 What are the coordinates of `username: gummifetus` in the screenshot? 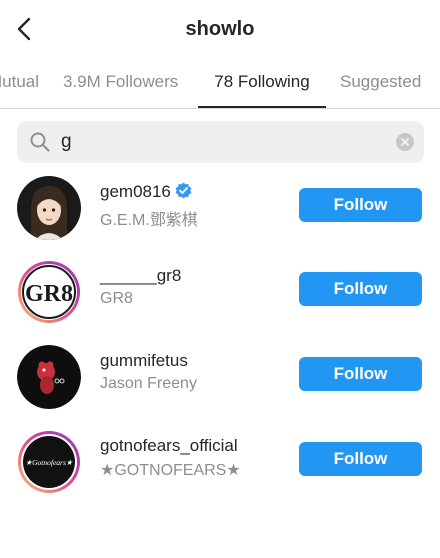 It's located at (144, 361).